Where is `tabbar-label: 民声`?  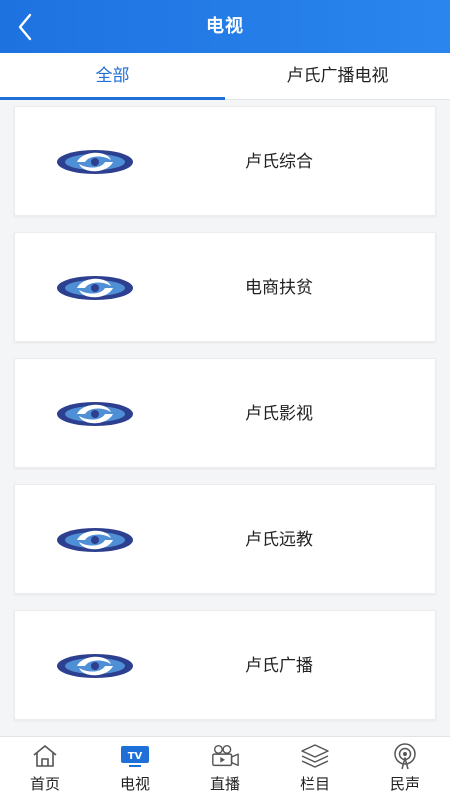 tabbar-label: 民声 is located at coordinates (404, 784).